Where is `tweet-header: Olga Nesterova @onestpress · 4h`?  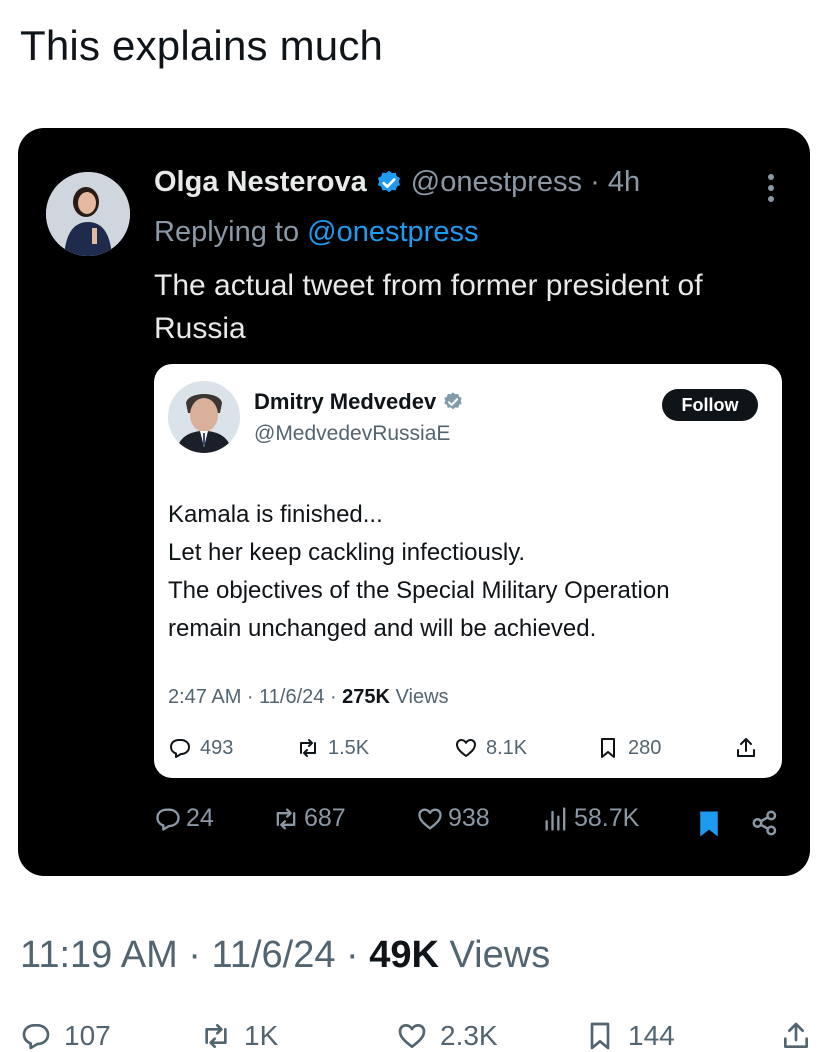
tweet-header: Olga Nesterova @onestpress · 4h is located at coordinates (397, 182).